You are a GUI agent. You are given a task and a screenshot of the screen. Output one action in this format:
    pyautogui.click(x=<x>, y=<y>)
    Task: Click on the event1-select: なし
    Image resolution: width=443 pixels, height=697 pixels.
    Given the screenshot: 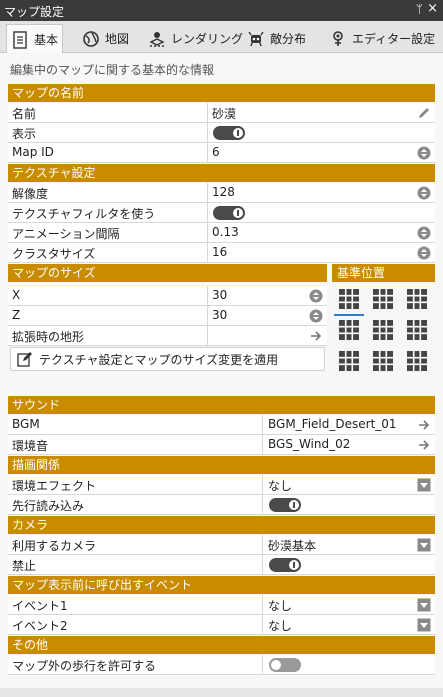 What is the action you would take?
    pyautogui.click(x=280, y=605)
    